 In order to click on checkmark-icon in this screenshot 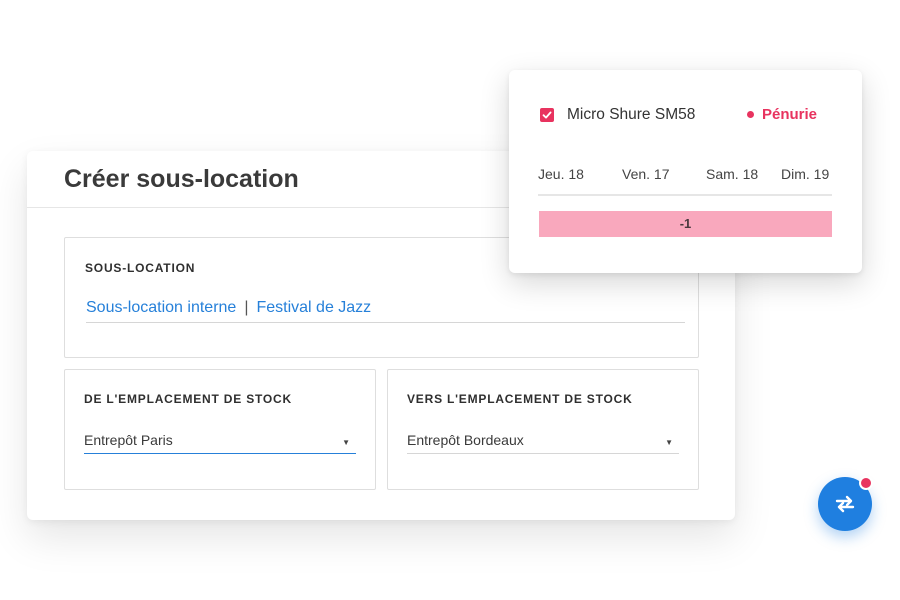, I will do `click(547, 115)`.